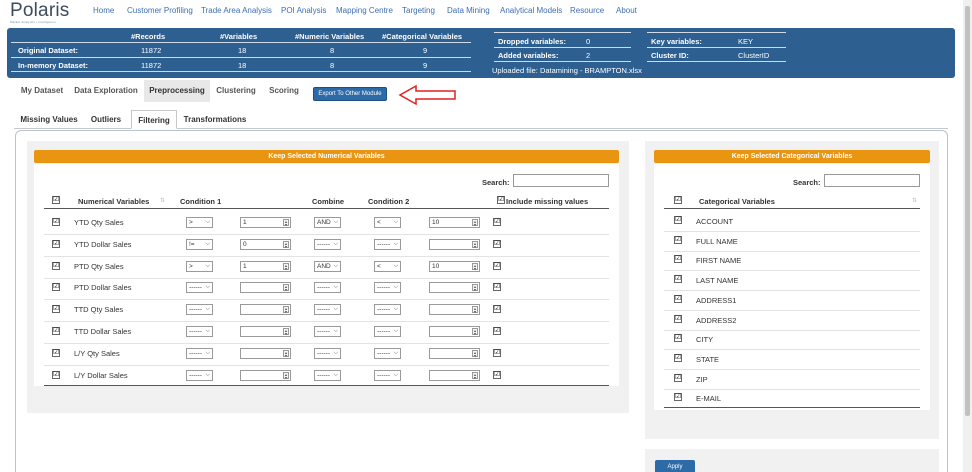 Image resolution: width=972 pixels, height=472 pixels. What do you see at coordinates (177, 91) in the screenshot?
I see `tab-preprocessing: Preprocessing` at bounding box center [177, 91].